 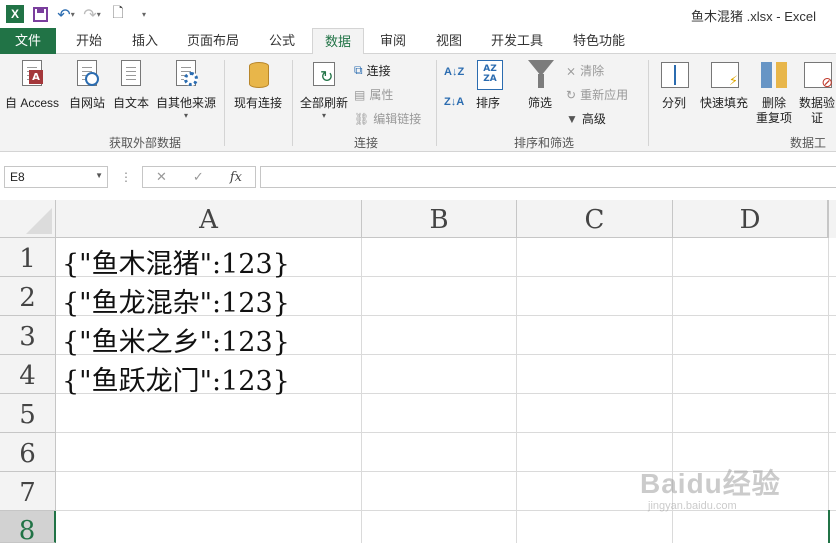 I want to click on window-title: 鱼木混猪 .xlsx - Excel, so click(x=753, y=16).